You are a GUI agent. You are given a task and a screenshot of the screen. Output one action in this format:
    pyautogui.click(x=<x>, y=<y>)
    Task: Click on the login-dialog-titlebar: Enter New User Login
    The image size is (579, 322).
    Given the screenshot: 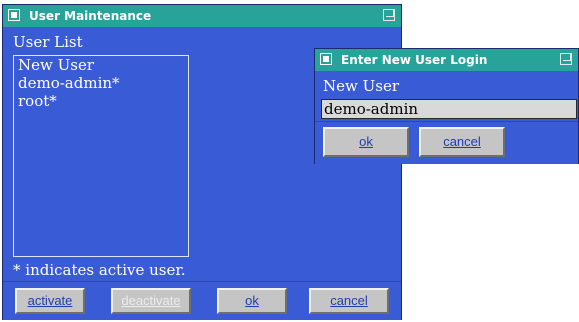 What is the action you would take?
    pyautogui.click(x=446, y=60)
    